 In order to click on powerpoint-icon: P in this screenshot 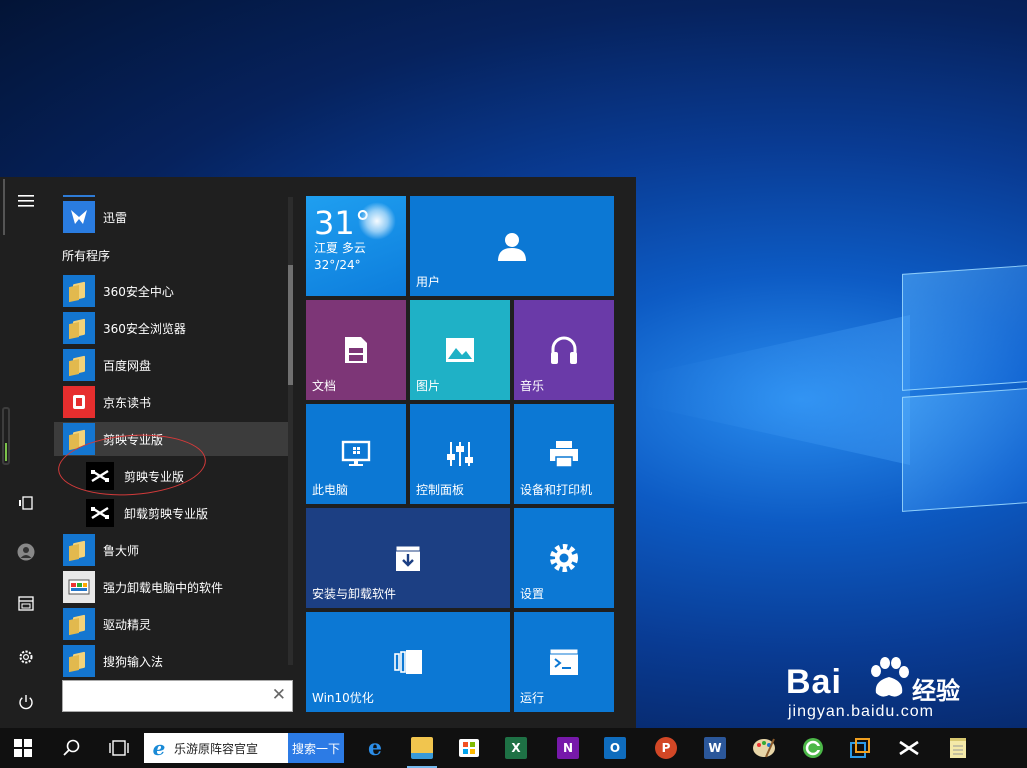, I will do `click(666, 748)`.